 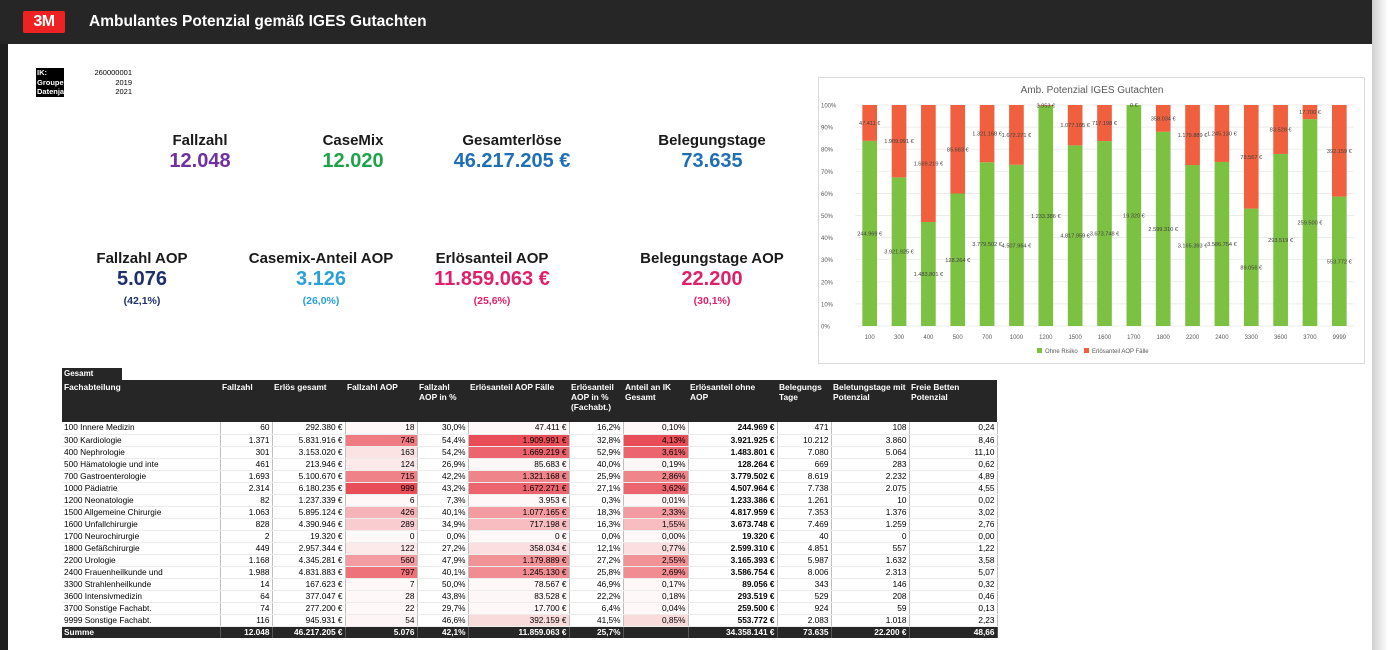 What do you see at coordinates (308, 401) in the screenshot?
I see `column-header: Erlös gesamt` at bounding box center [308, 401].